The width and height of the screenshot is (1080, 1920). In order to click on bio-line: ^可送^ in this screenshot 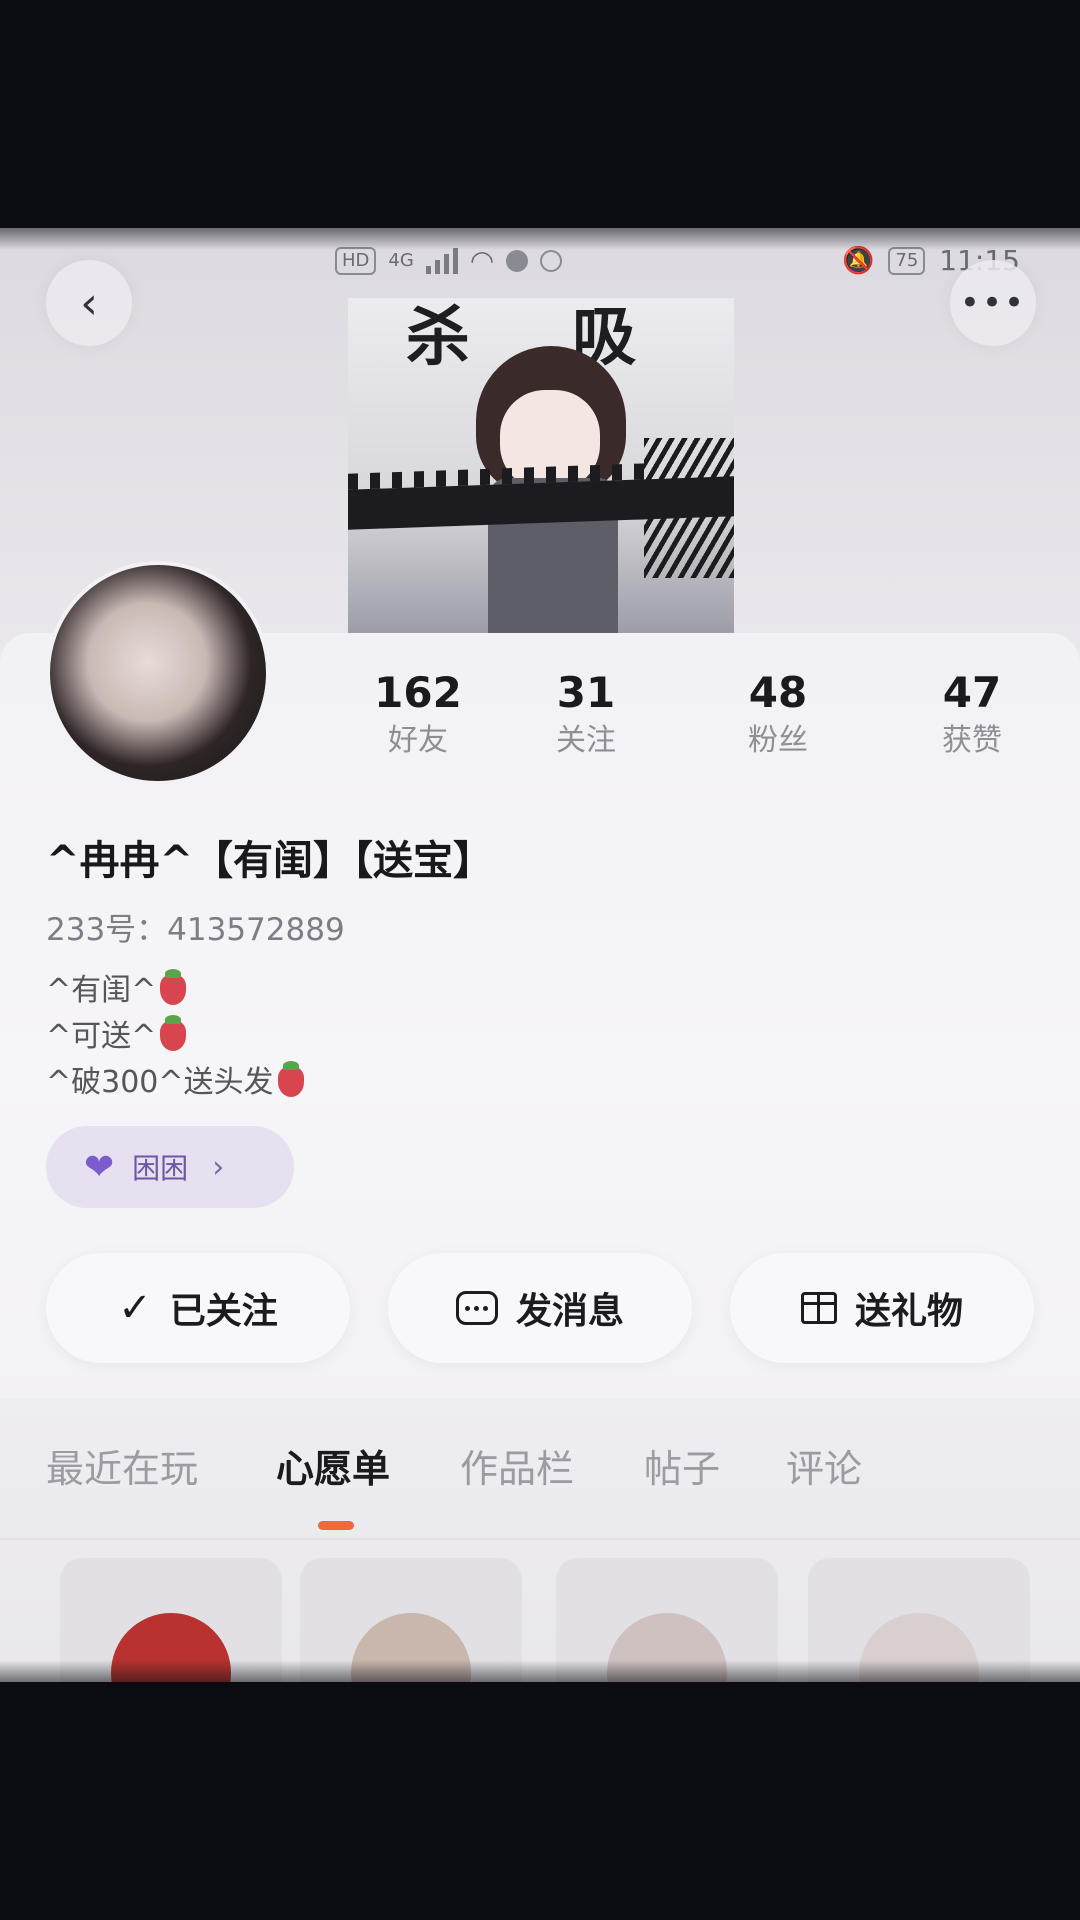, I will do `click(175, 1037)`.